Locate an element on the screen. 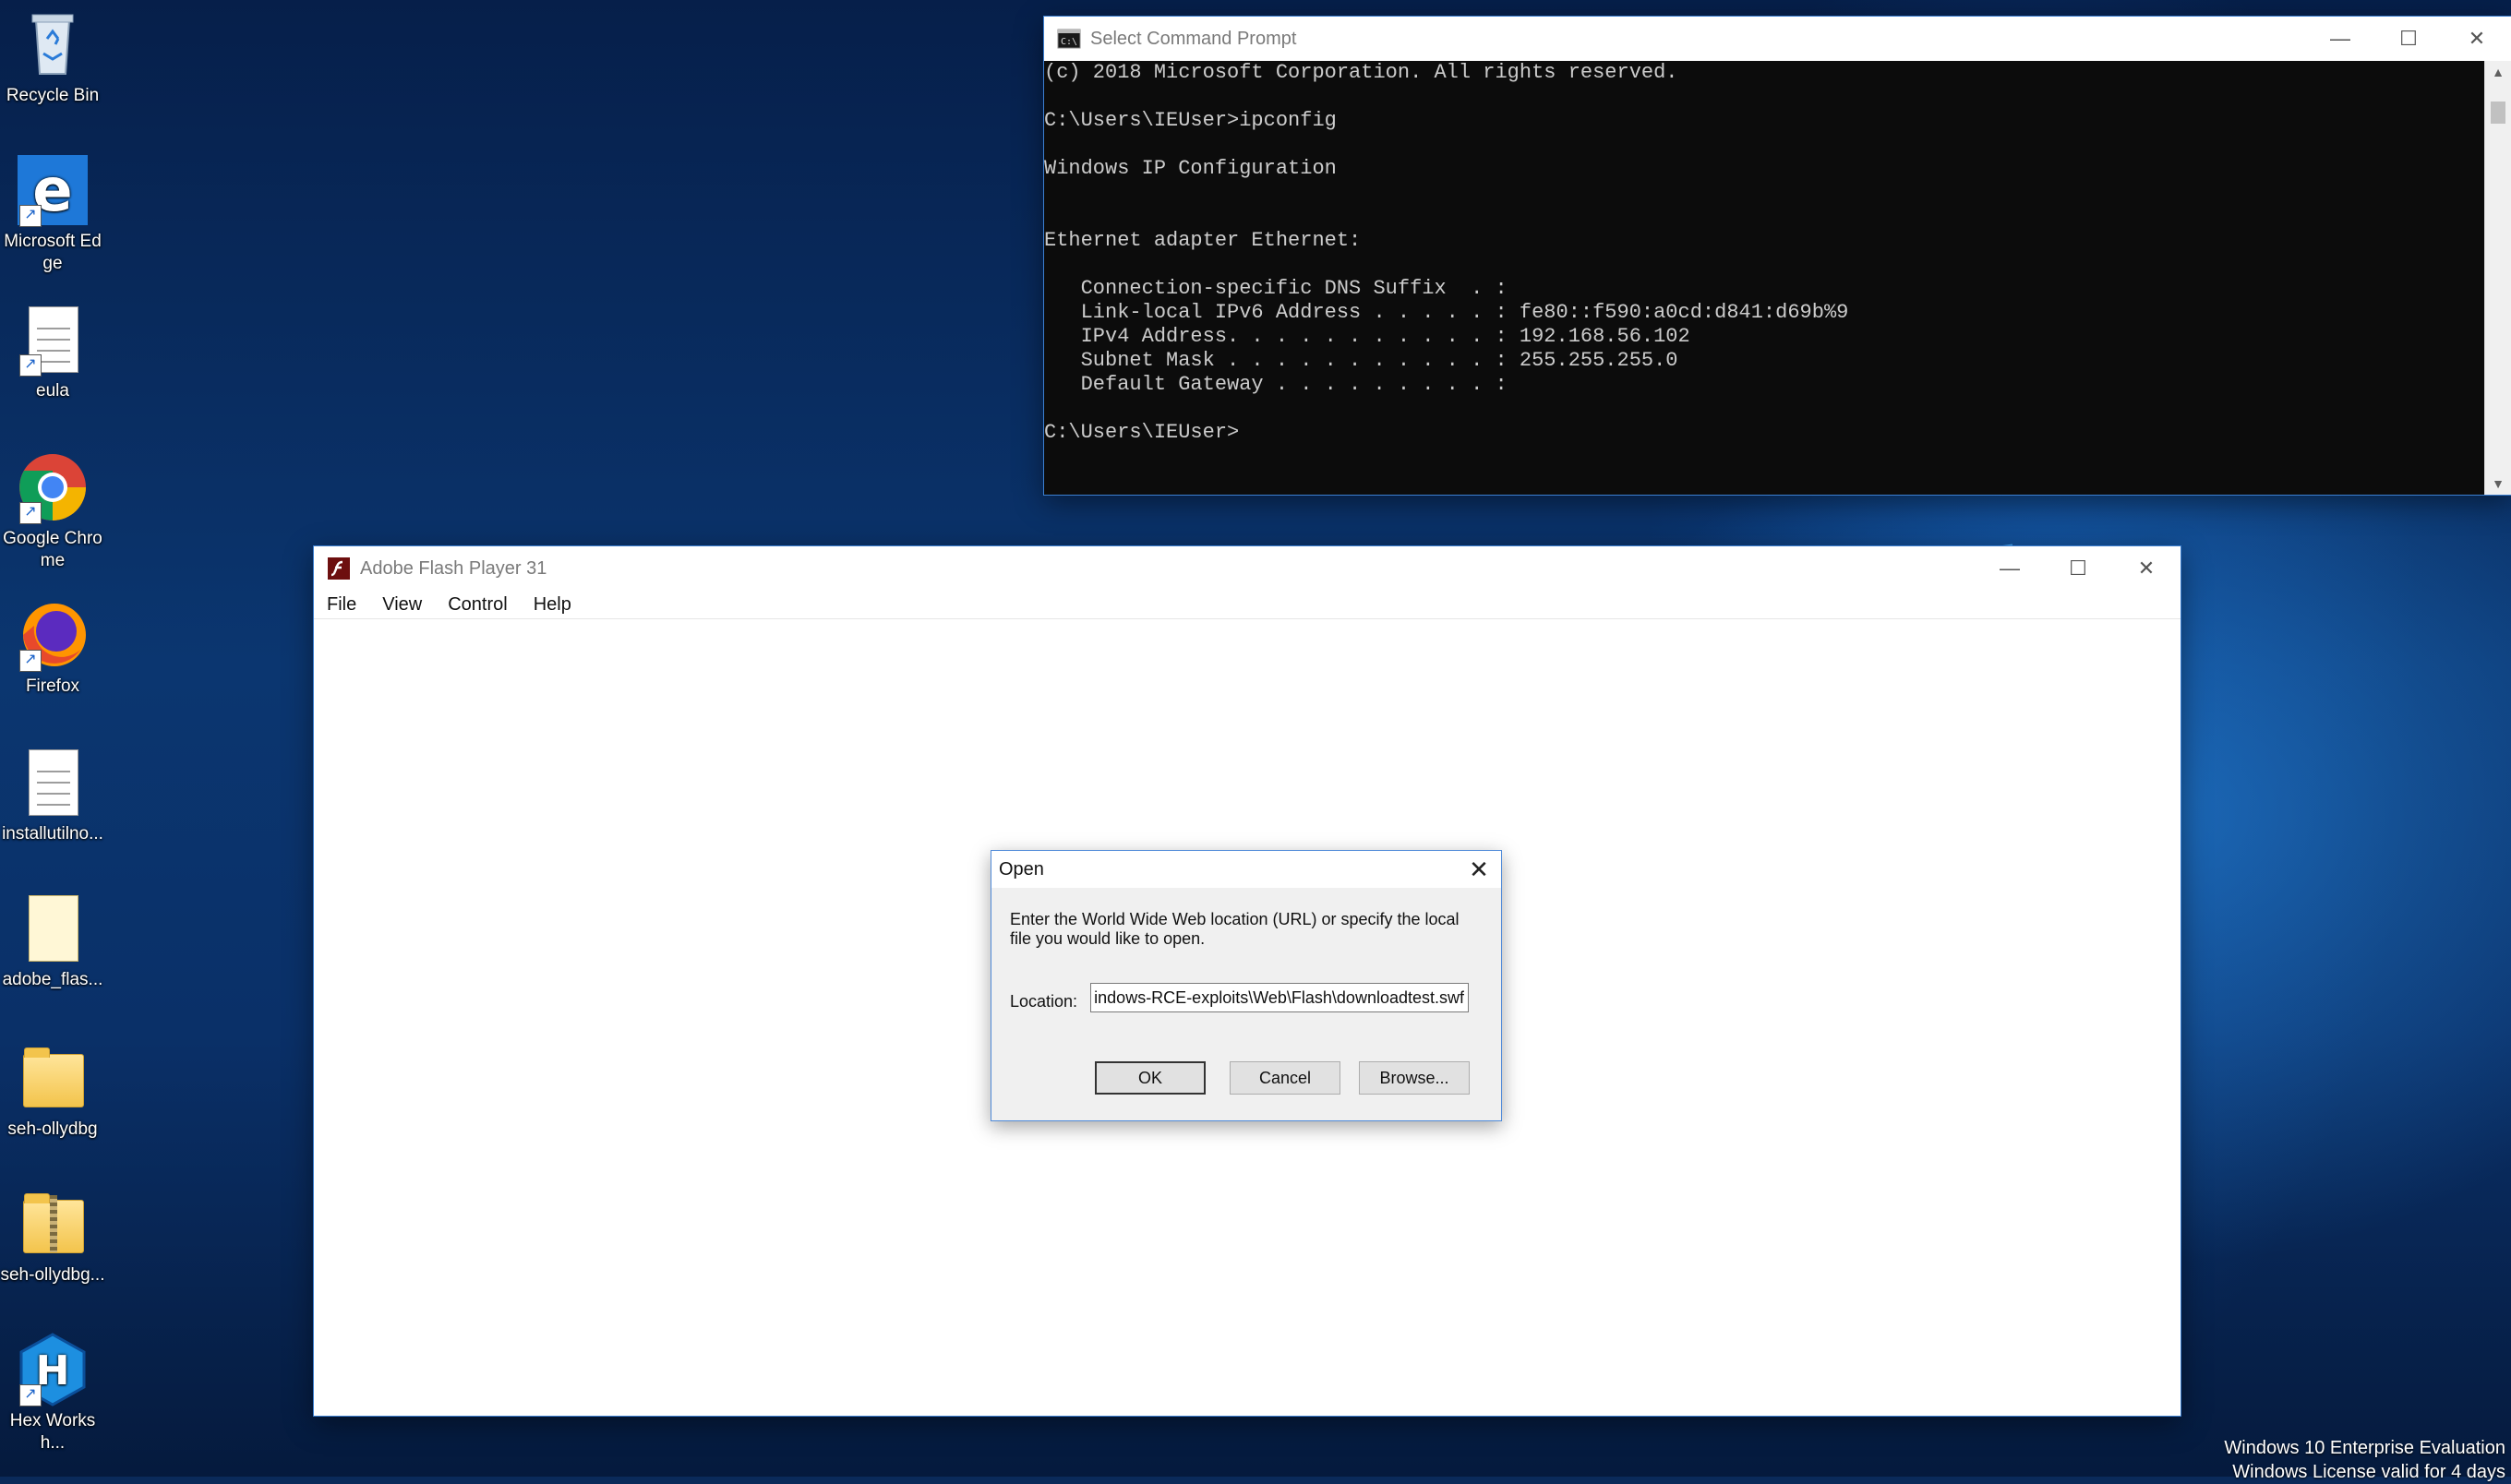 The image size is (2511, 1484). desktop-icon-firefox: ↗ Firefox is located at coordinates (53, 648).